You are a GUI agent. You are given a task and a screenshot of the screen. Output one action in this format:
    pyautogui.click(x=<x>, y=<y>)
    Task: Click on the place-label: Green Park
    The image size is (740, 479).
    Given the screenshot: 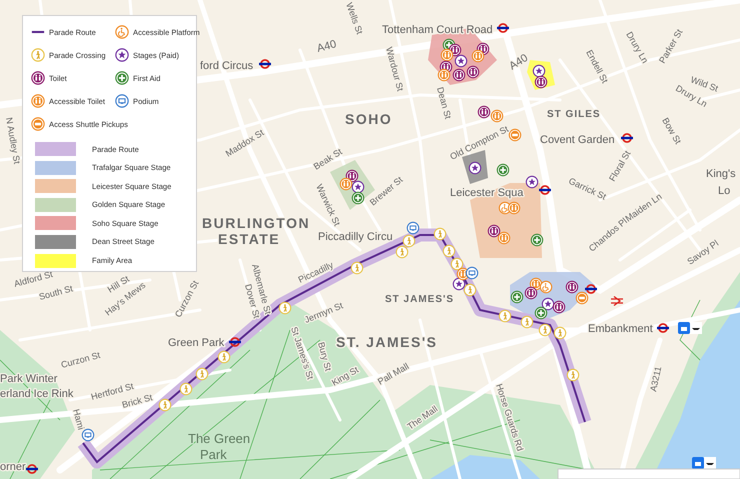 What is the action you would take?
    pyautogui.click(x=196, y=343)
    